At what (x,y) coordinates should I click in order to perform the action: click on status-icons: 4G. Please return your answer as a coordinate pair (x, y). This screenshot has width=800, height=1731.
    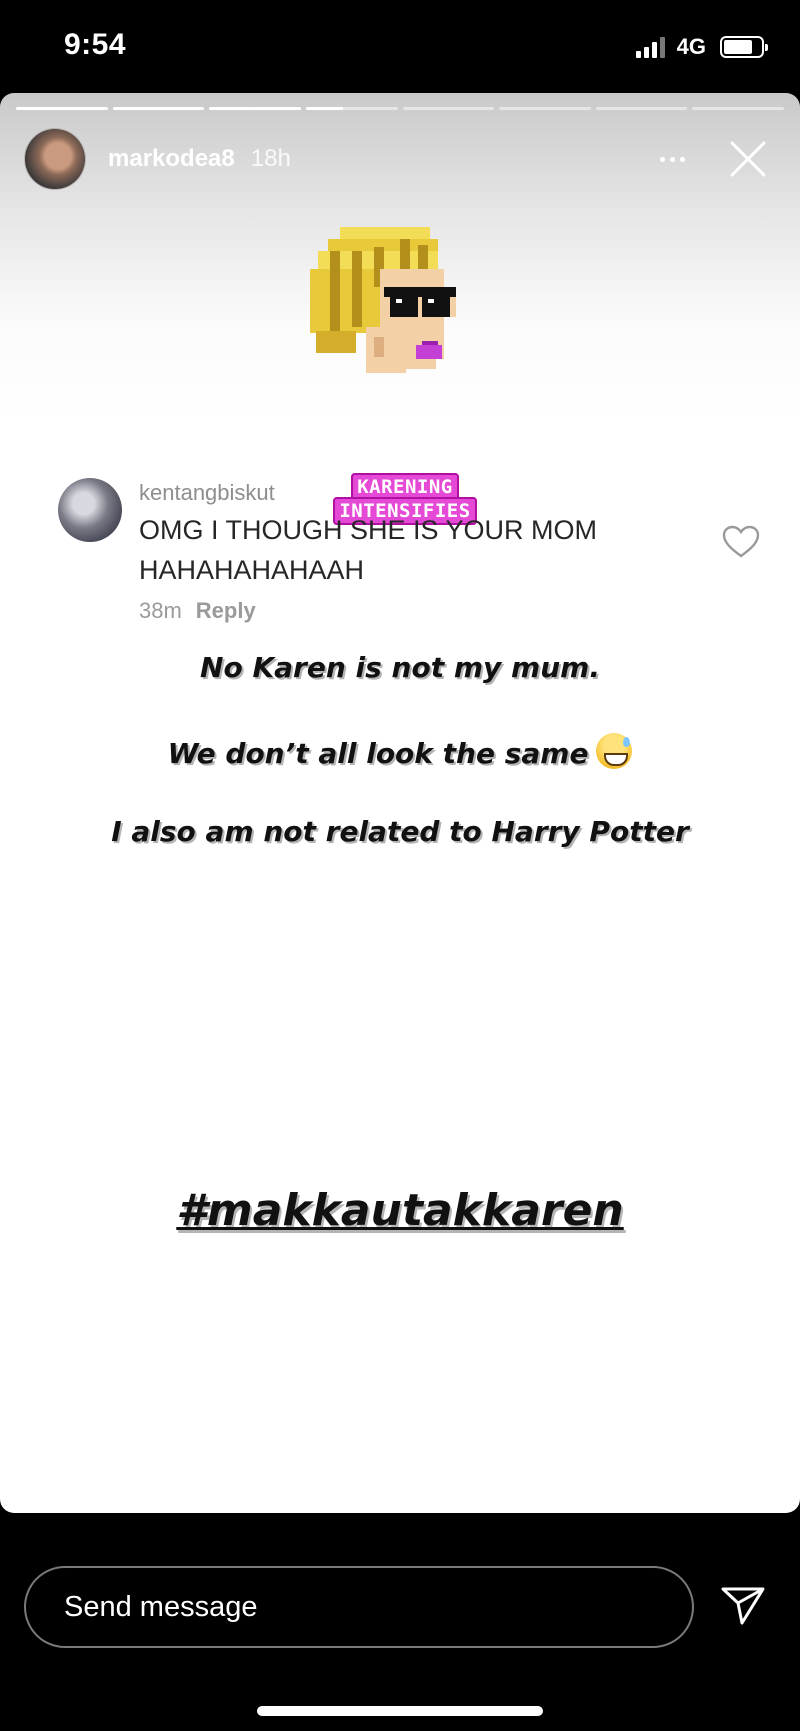
    Looking at the image, I should click on (701, 47).